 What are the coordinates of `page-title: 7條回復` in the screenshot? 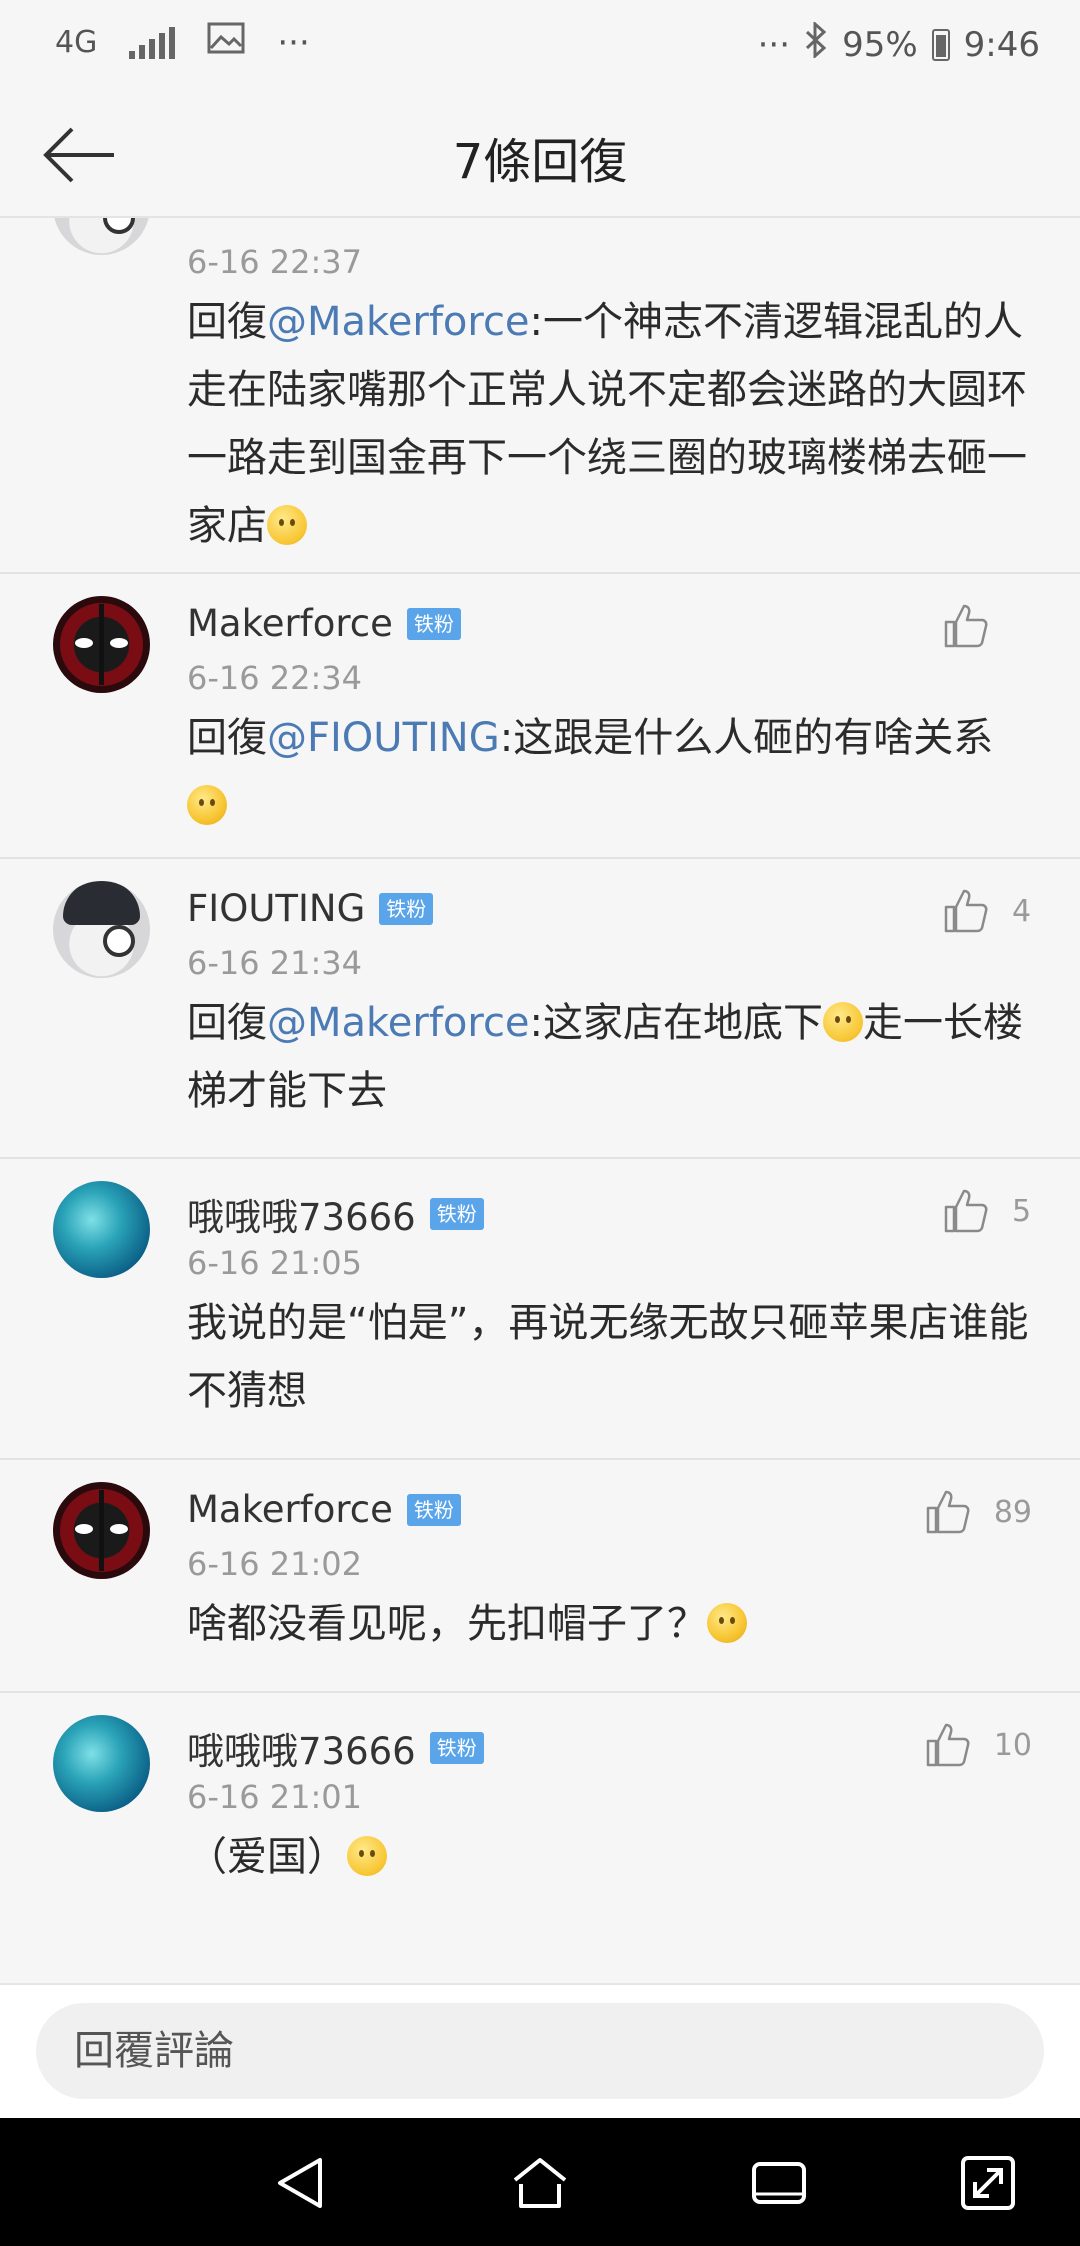 It's located at (540, 162).